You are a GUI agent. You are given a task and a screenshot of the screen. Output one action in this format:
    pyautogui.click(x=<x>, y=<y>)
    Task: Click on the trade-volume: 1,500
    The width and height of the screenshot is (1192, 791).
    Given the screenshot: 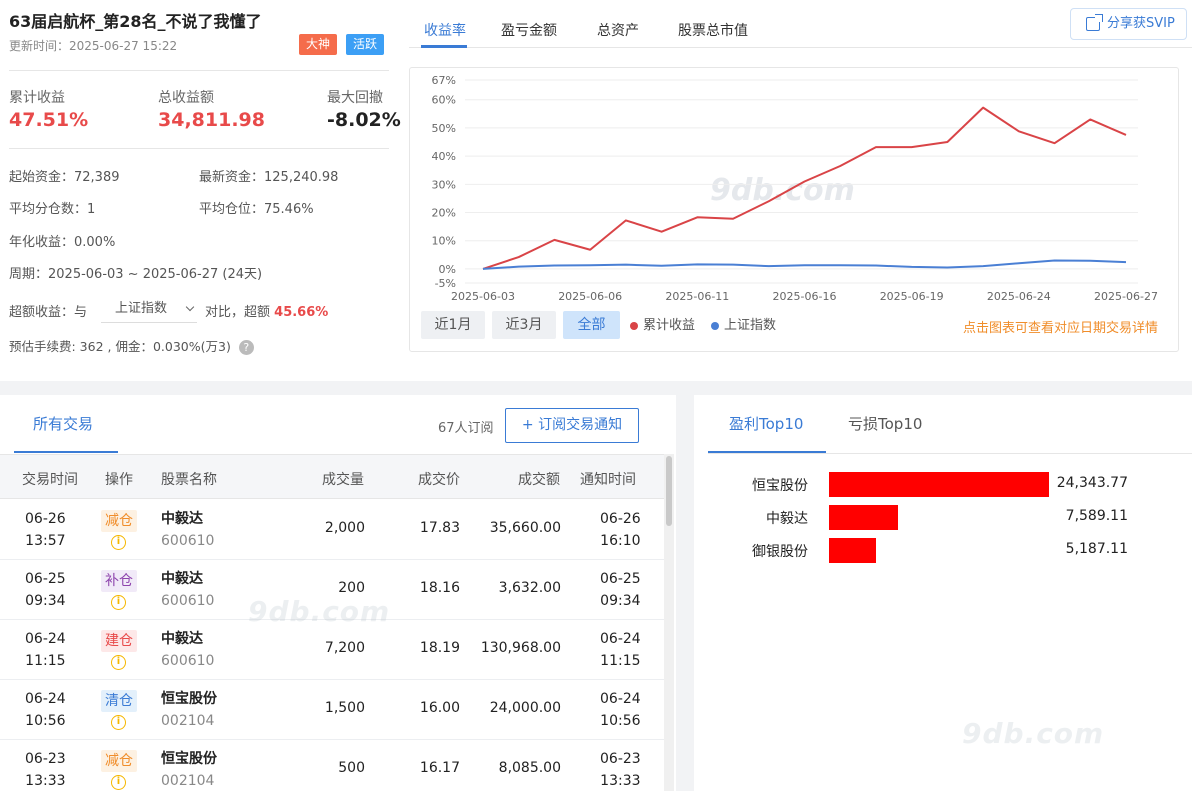 What is the action you would take?
    pyautogui.click(x=344, y=708)
    